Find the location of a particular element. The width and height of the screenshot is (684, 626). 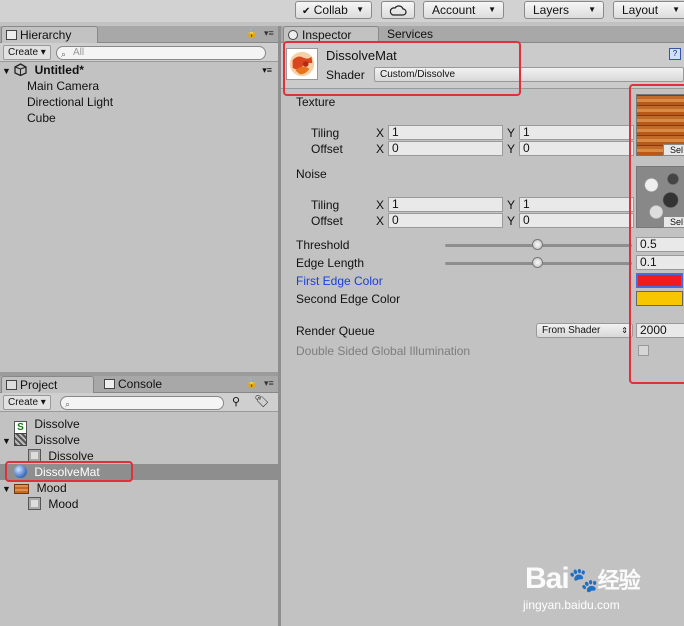

texture-tiling-x-field: 1 is located at coordinates (445, 132).